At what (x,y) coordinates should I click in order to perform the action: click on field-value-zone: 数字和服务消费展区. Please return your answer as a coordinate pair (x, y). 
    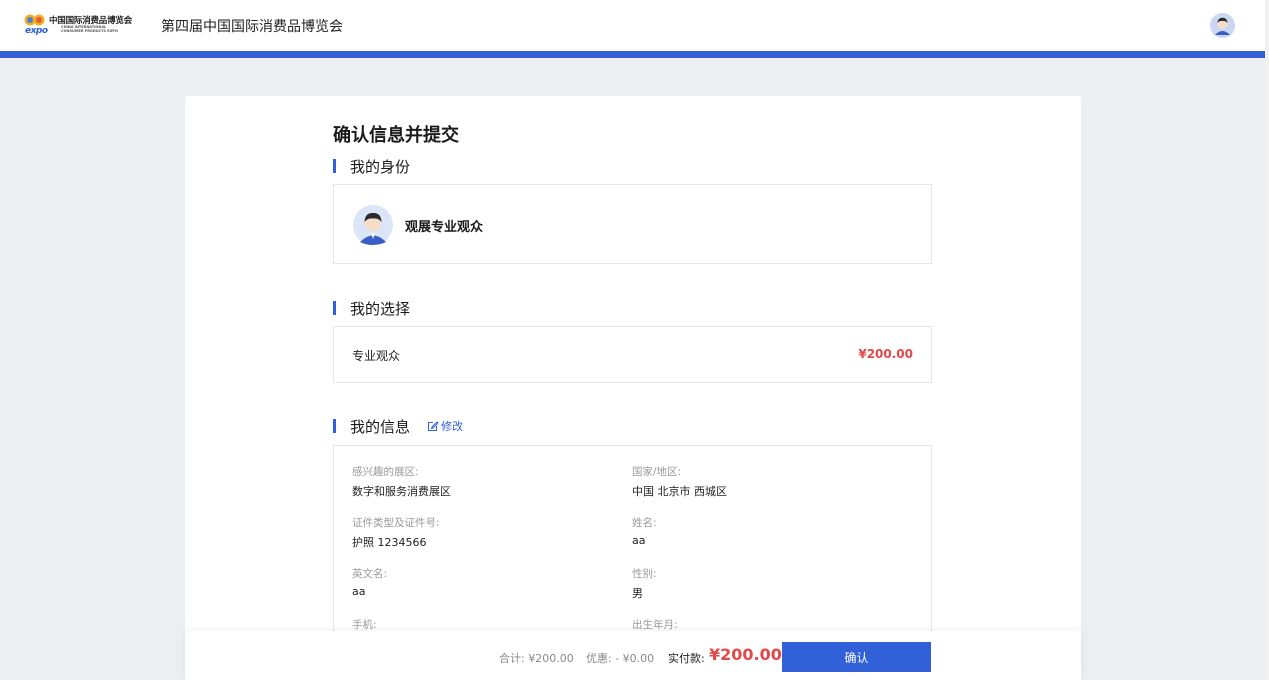
    Looking at the image, I should click on (401, 491).